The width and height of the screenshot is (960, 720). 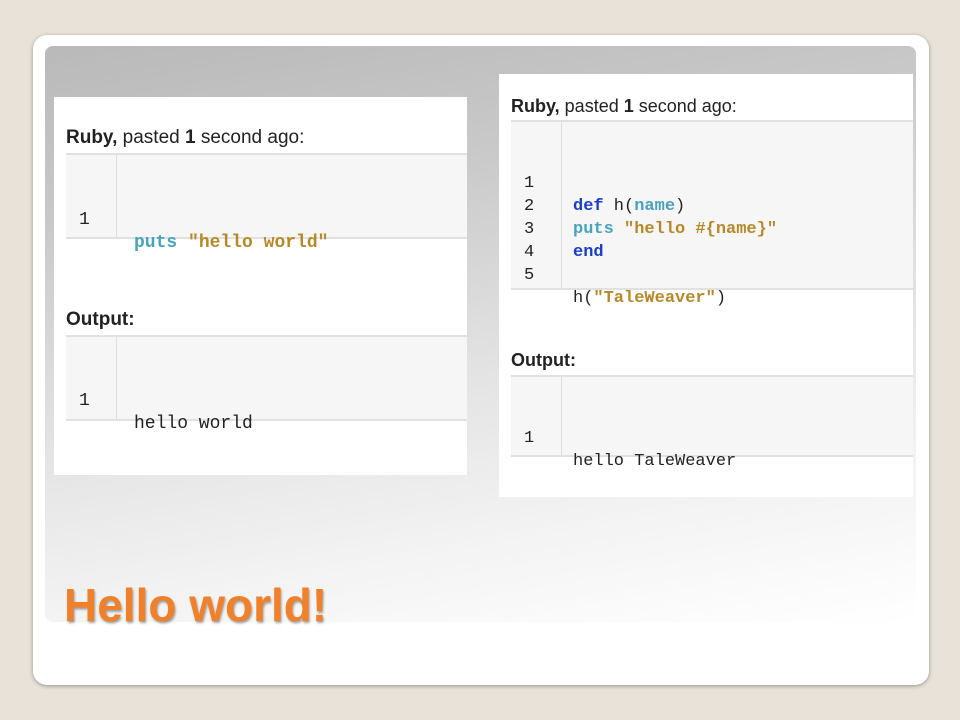 What do you see at coordinates (712, 182) in the screenshot?
I see `code-line: 1 def h(name)` at bounding box center [712, 182].